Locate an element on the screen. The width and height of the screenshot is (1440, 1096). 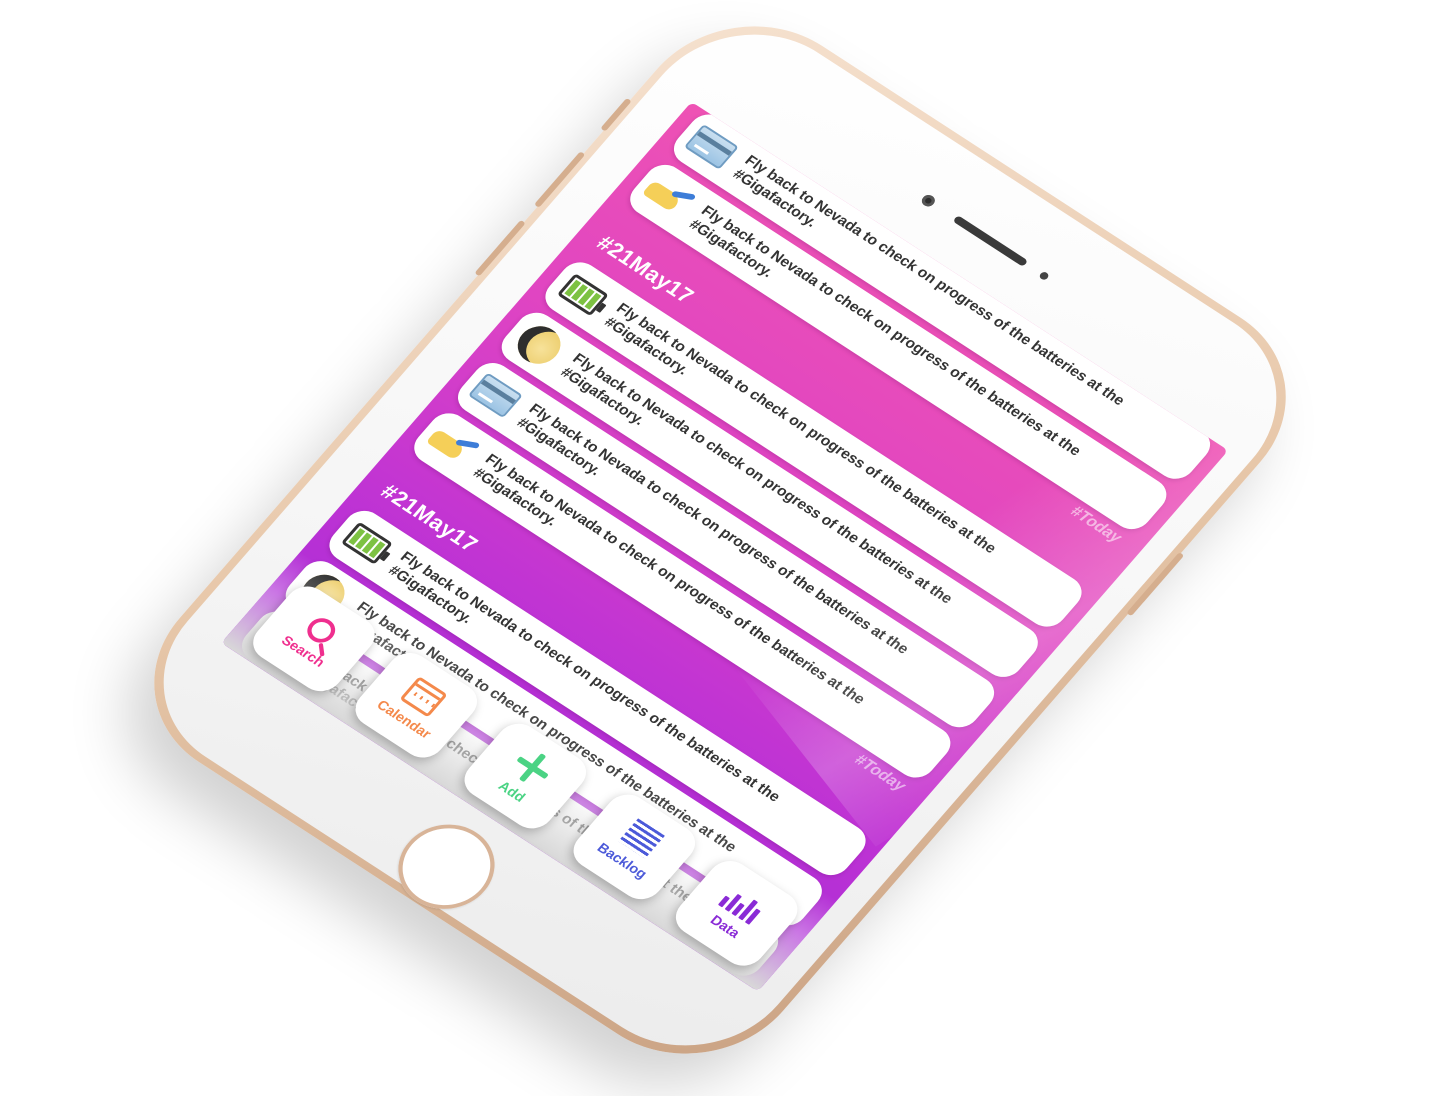
front-camera-icon is located at coordinates (928, 200).